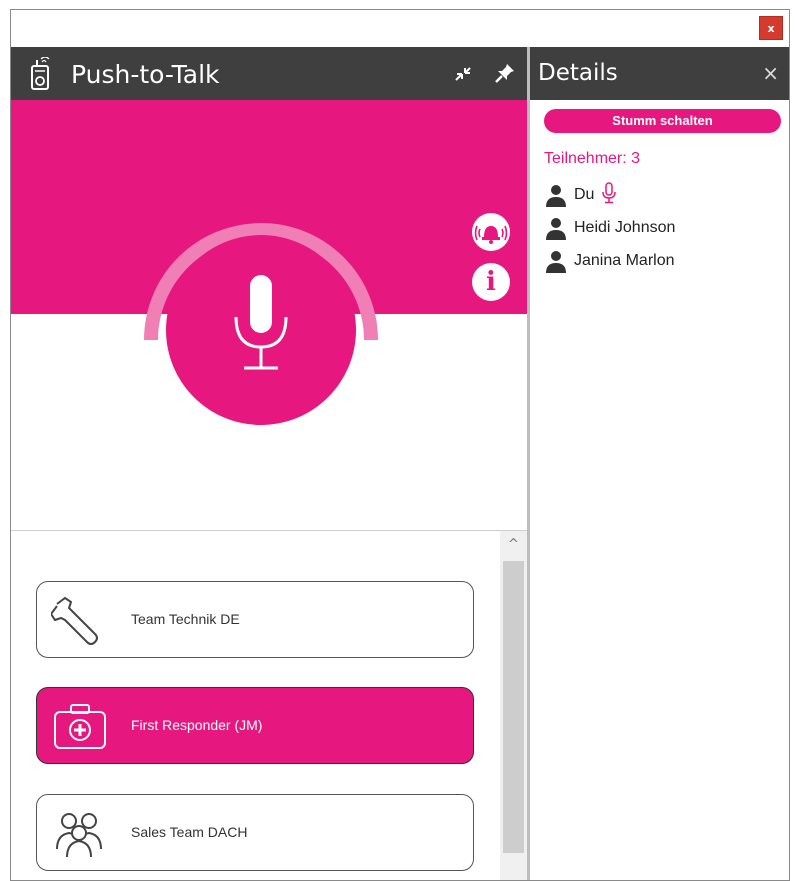 The height and width of the screenshot is (881, 795). Describe the element at coordinates (145, 74) in the screenshot. I see `ptt-title: Push-to-Talk` at that location.